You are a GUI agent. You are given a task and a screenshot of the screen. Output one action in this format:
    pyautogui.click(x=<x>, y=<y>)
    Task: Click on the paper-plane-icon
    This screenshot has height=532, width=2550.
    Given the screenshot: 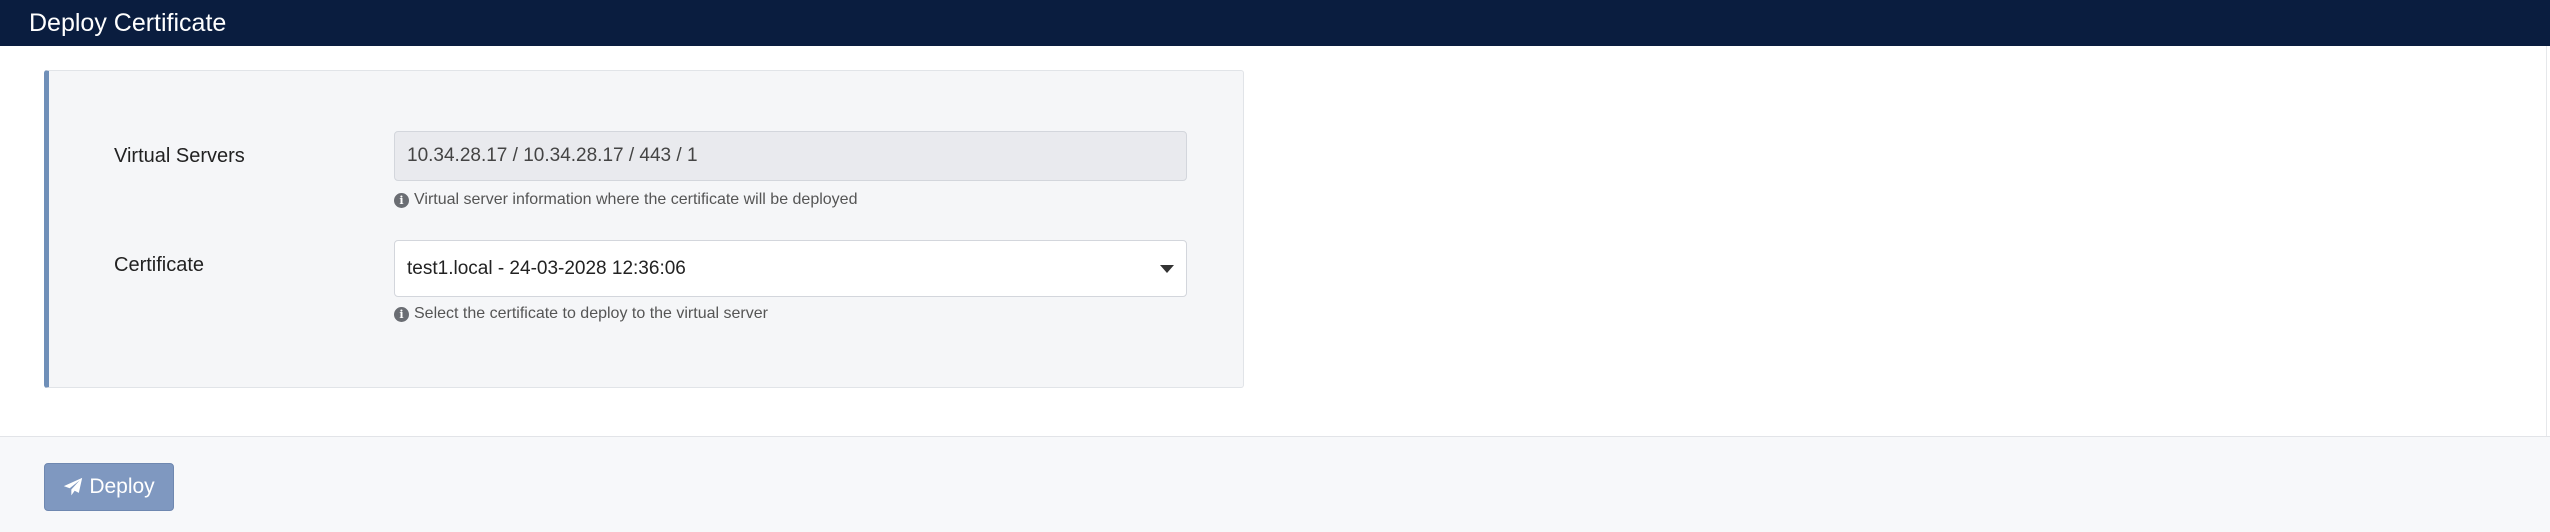 What is the action you would take?
    pyautogui.click(x=73, y=487)
    